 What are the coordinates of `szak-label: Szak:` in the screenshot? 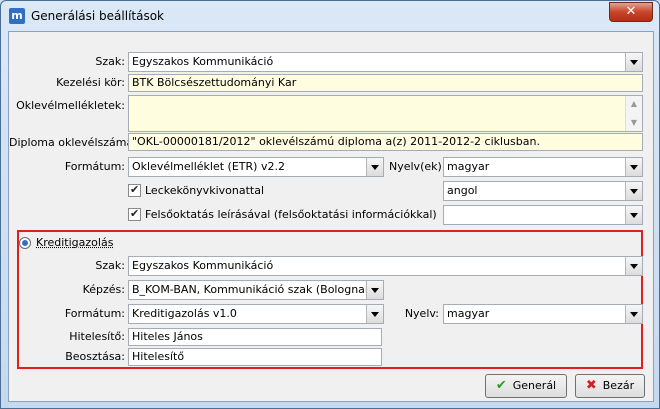 It's located at (110, 61).